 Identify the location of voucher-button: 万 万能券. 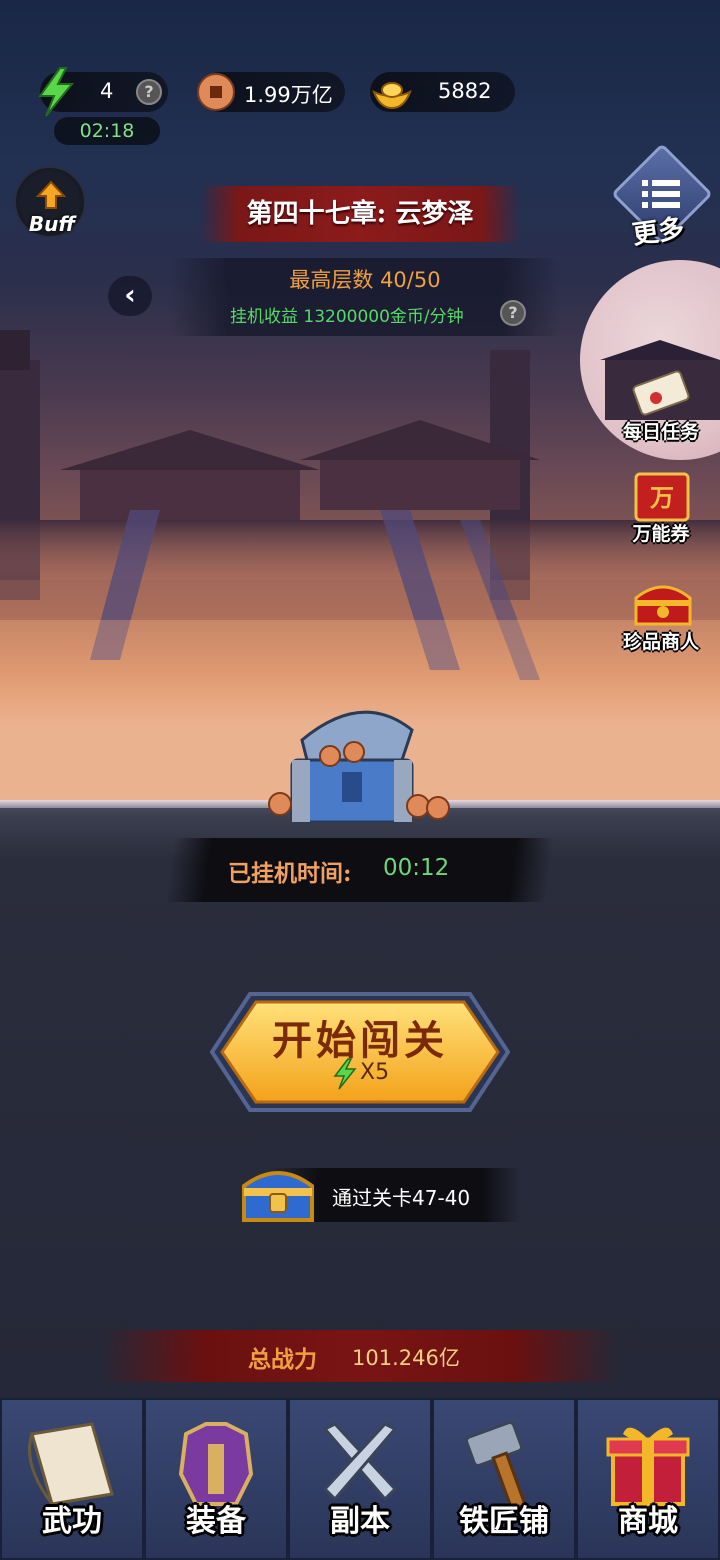
(661, 506).